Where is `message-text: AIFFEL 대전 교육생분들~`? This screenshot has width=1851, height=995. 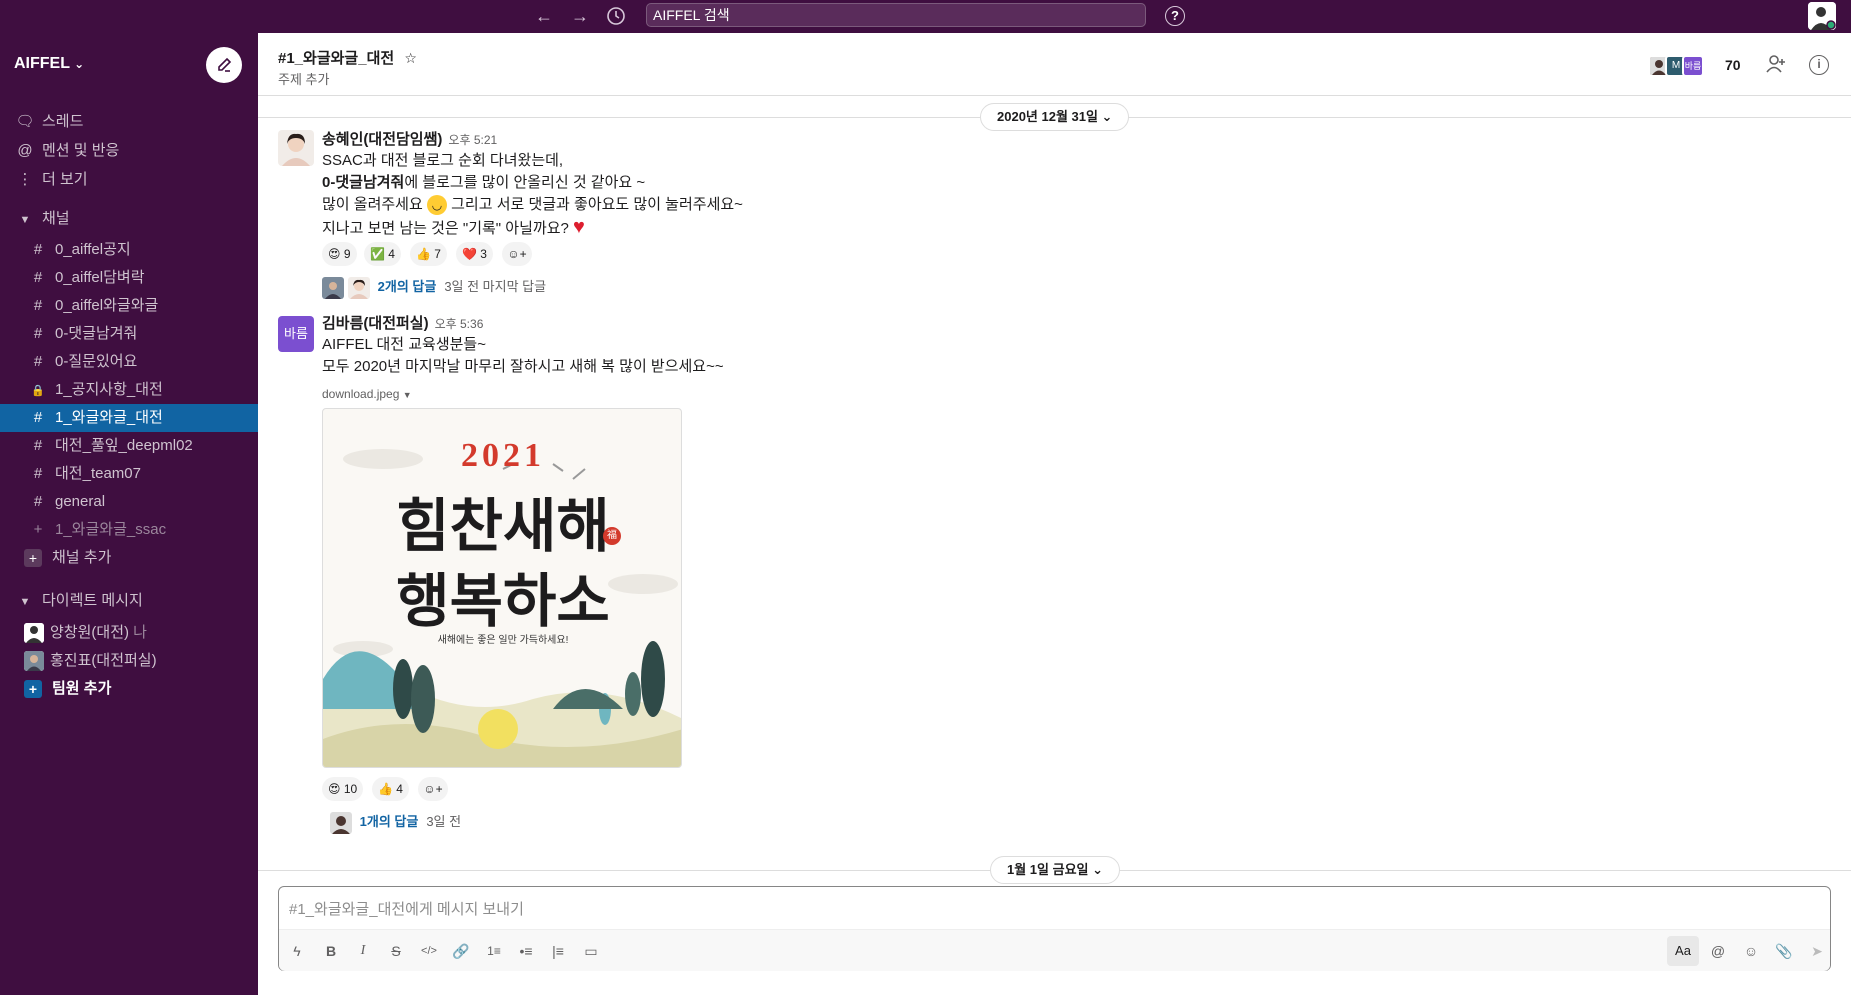 message-text: AIFFEL 대전 교육생분들~ is located at coordinates (404, 344).